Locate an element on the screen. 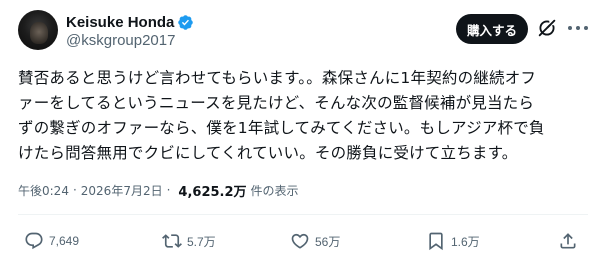 The width and height of the screenshot is (602, 255). avatar-face is located at coordinates (39, 33).